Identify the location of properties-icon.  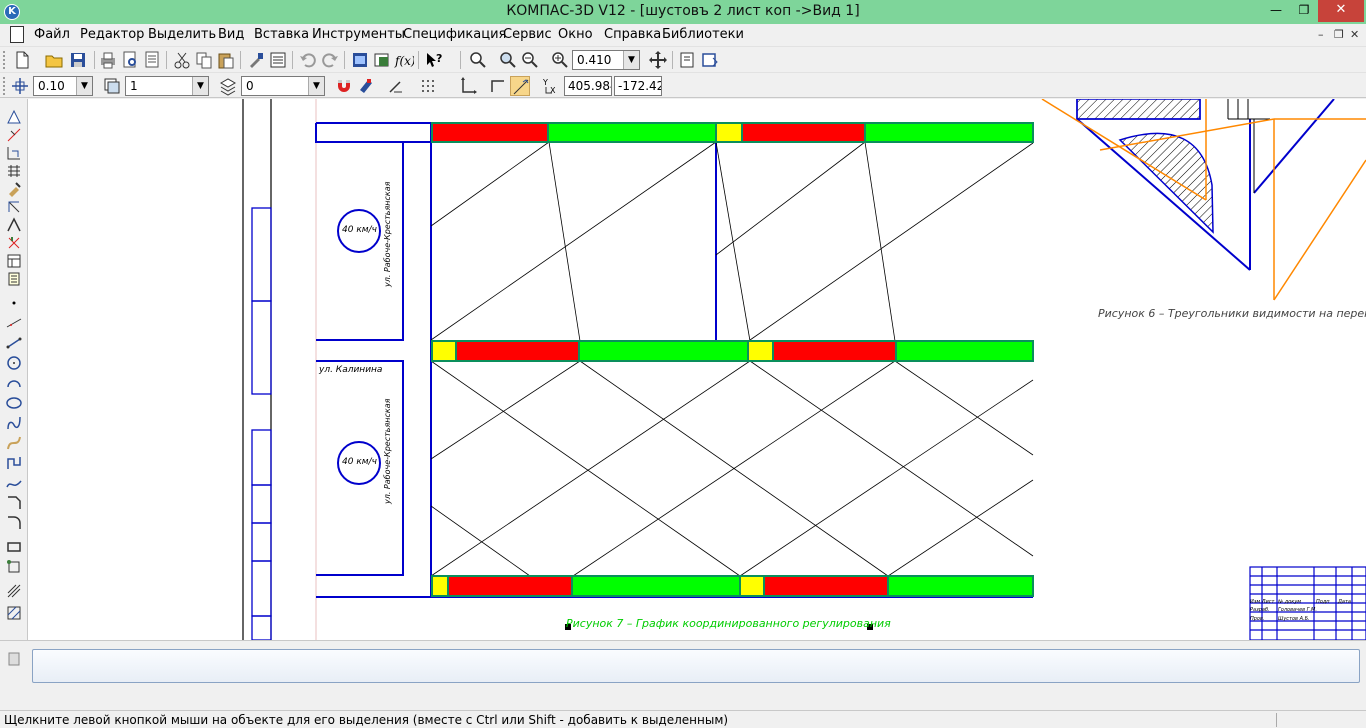
(278, 60).